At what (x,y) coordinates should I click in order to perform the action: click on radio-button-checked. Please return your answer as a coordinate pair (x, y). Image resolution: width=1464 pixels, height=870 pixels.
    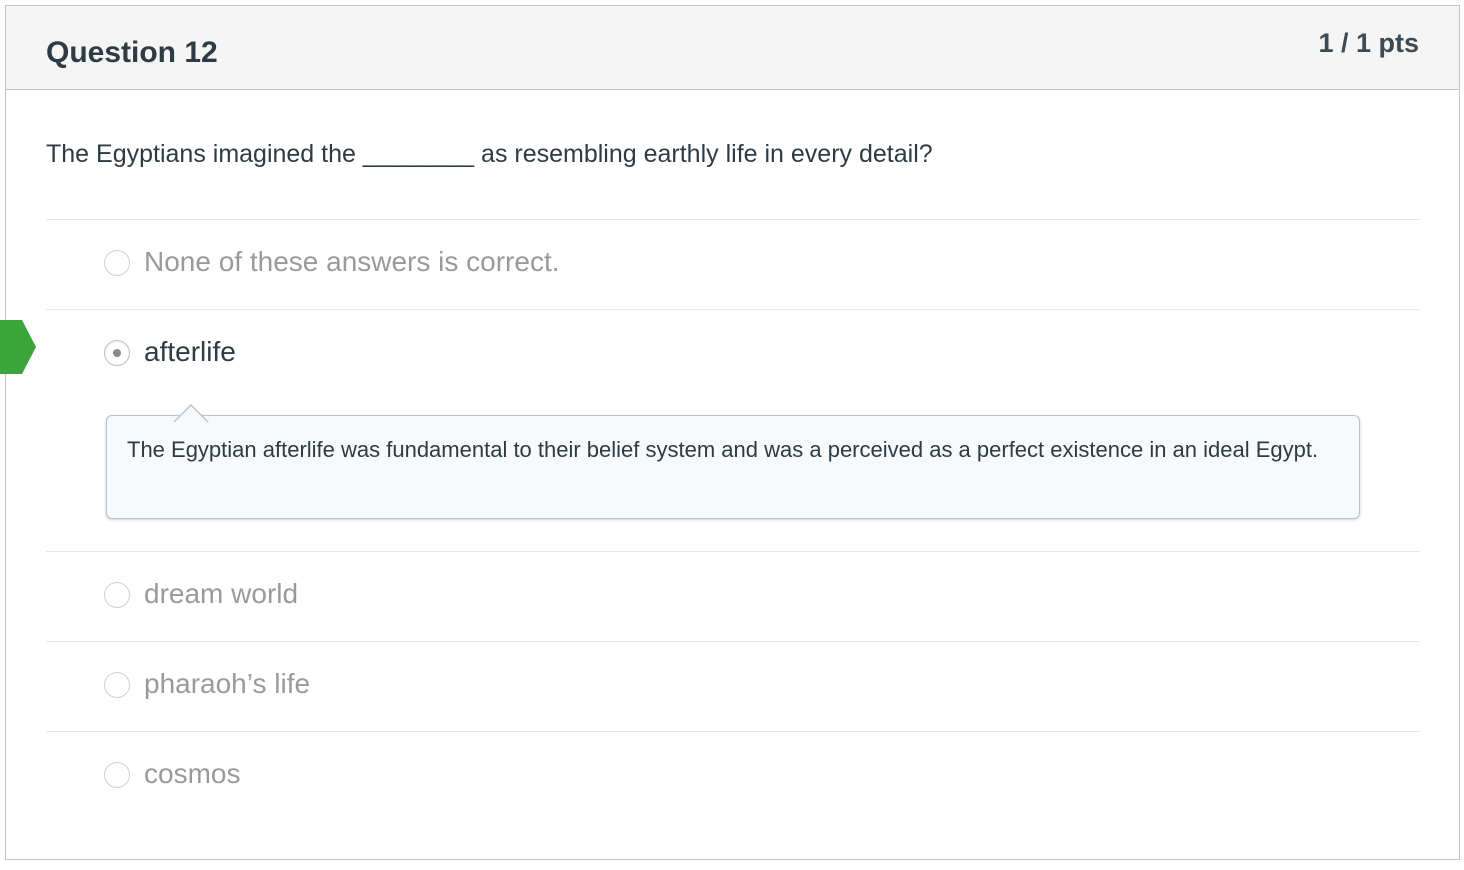
    Looking at the image, I should click on (117, 353).